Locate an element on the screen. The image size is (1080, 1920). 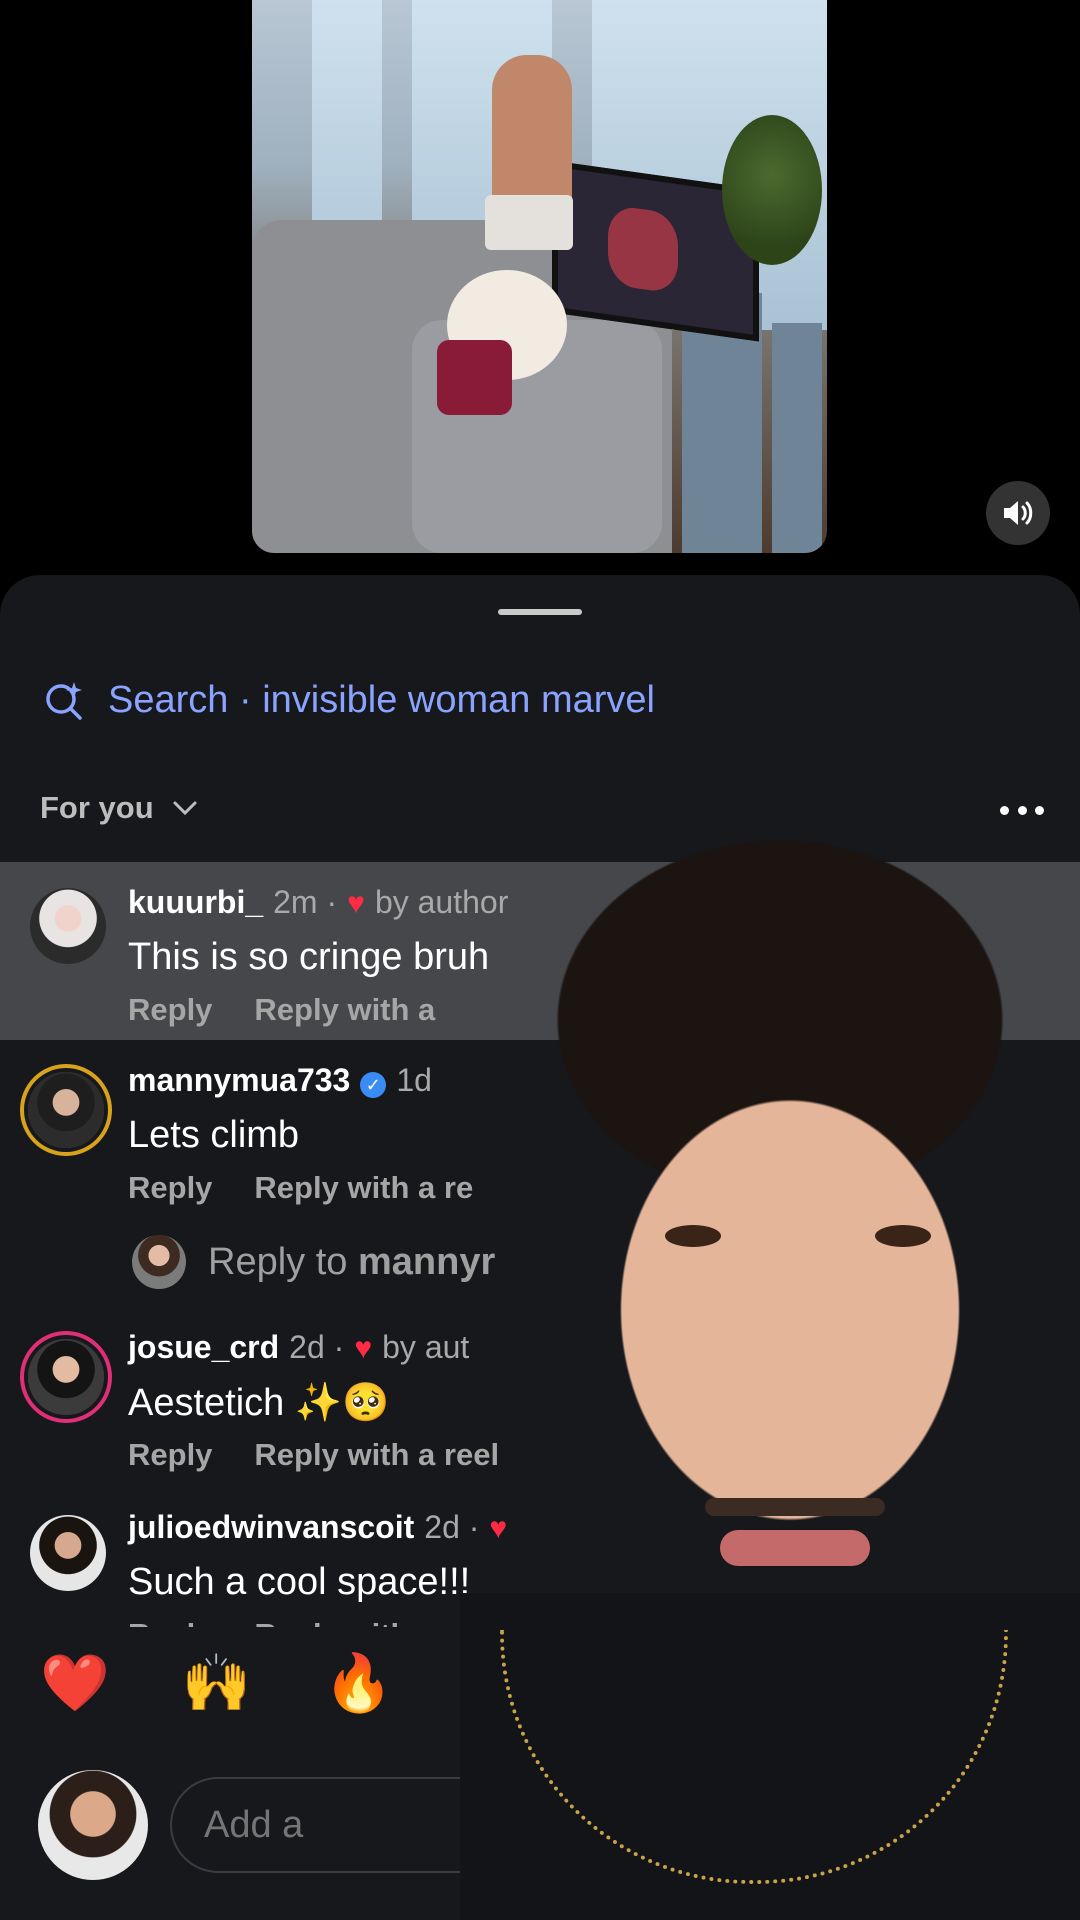
liked-by-author: by aut is located at coordinates (426, 1347).